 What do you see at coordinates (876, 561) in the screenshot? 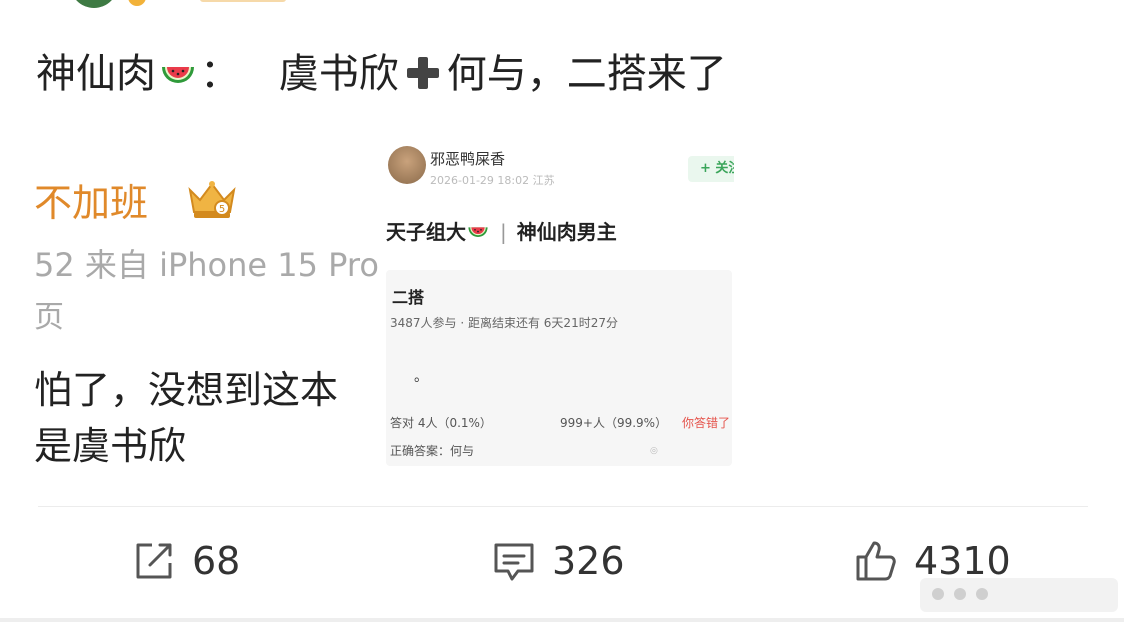
I see `like-icon` at bounding box center [876, 561].